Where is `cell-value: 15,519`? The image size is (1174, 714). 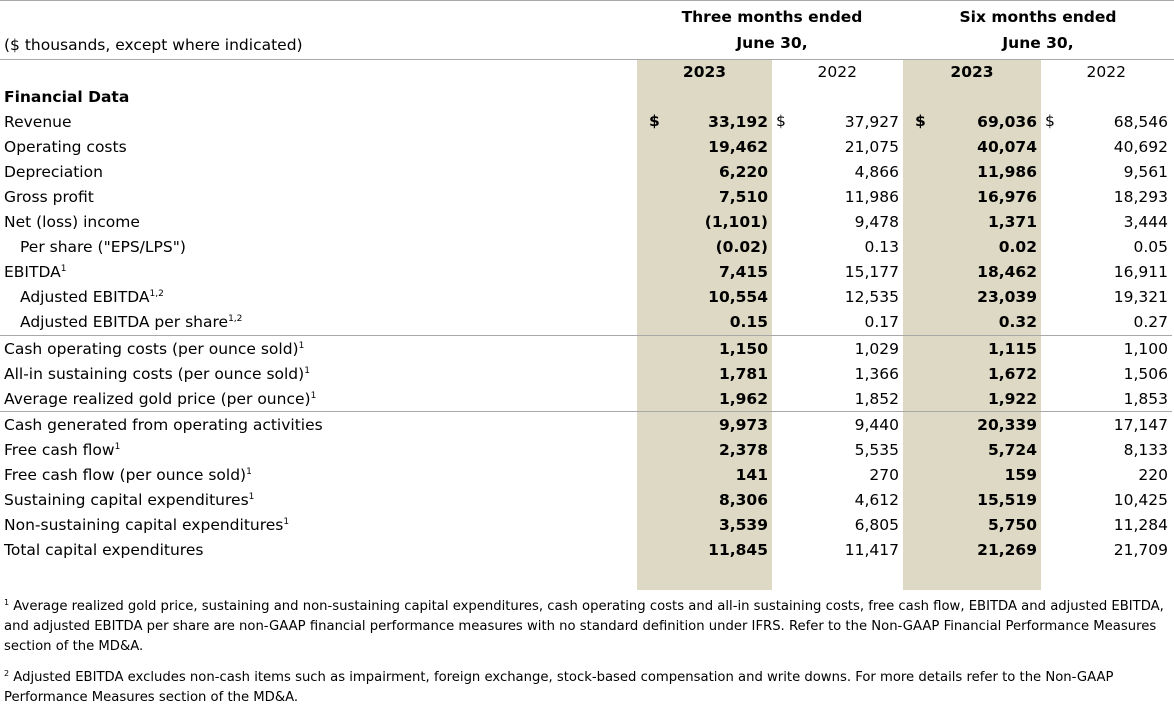 cell-value: 15,519 is located at coordinates (1007, 500).